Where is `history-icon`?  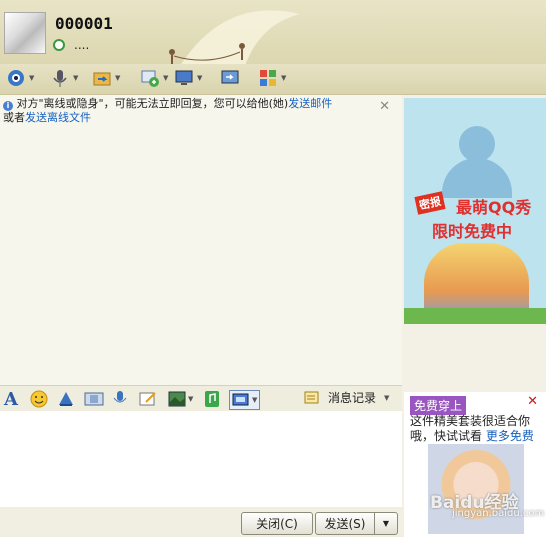
history-icon is located at coordinates (311, 397).